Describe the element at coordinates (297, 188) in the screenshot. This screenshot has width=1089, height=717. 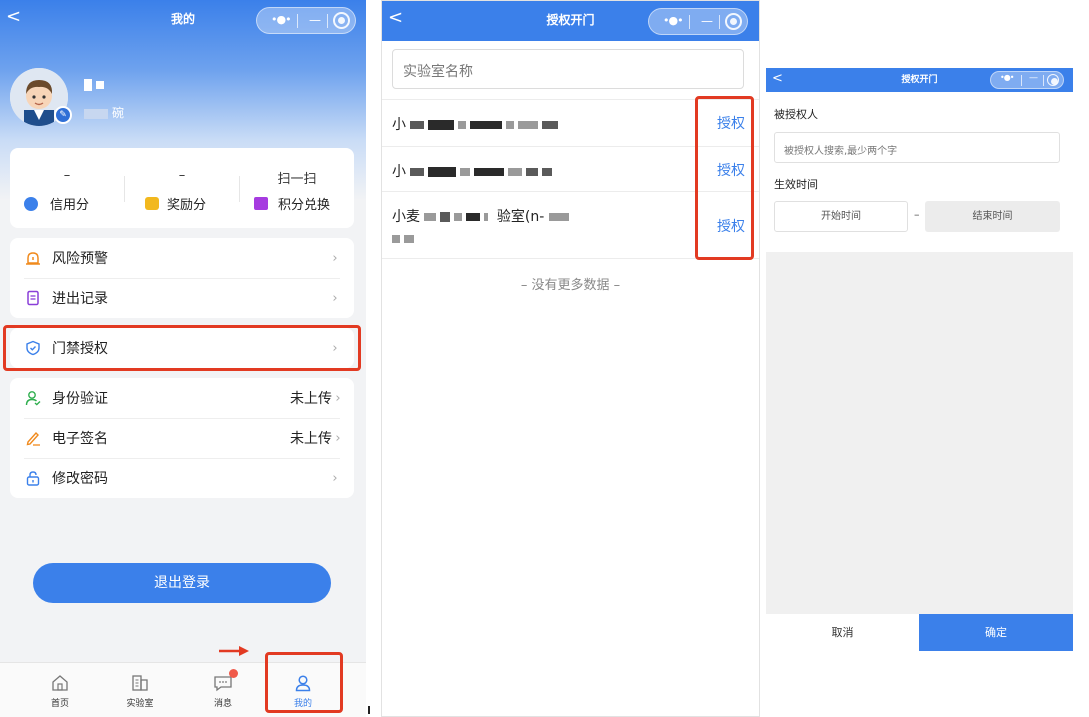
I see `stat-points: 扫一扫 积分兑换` at that location.